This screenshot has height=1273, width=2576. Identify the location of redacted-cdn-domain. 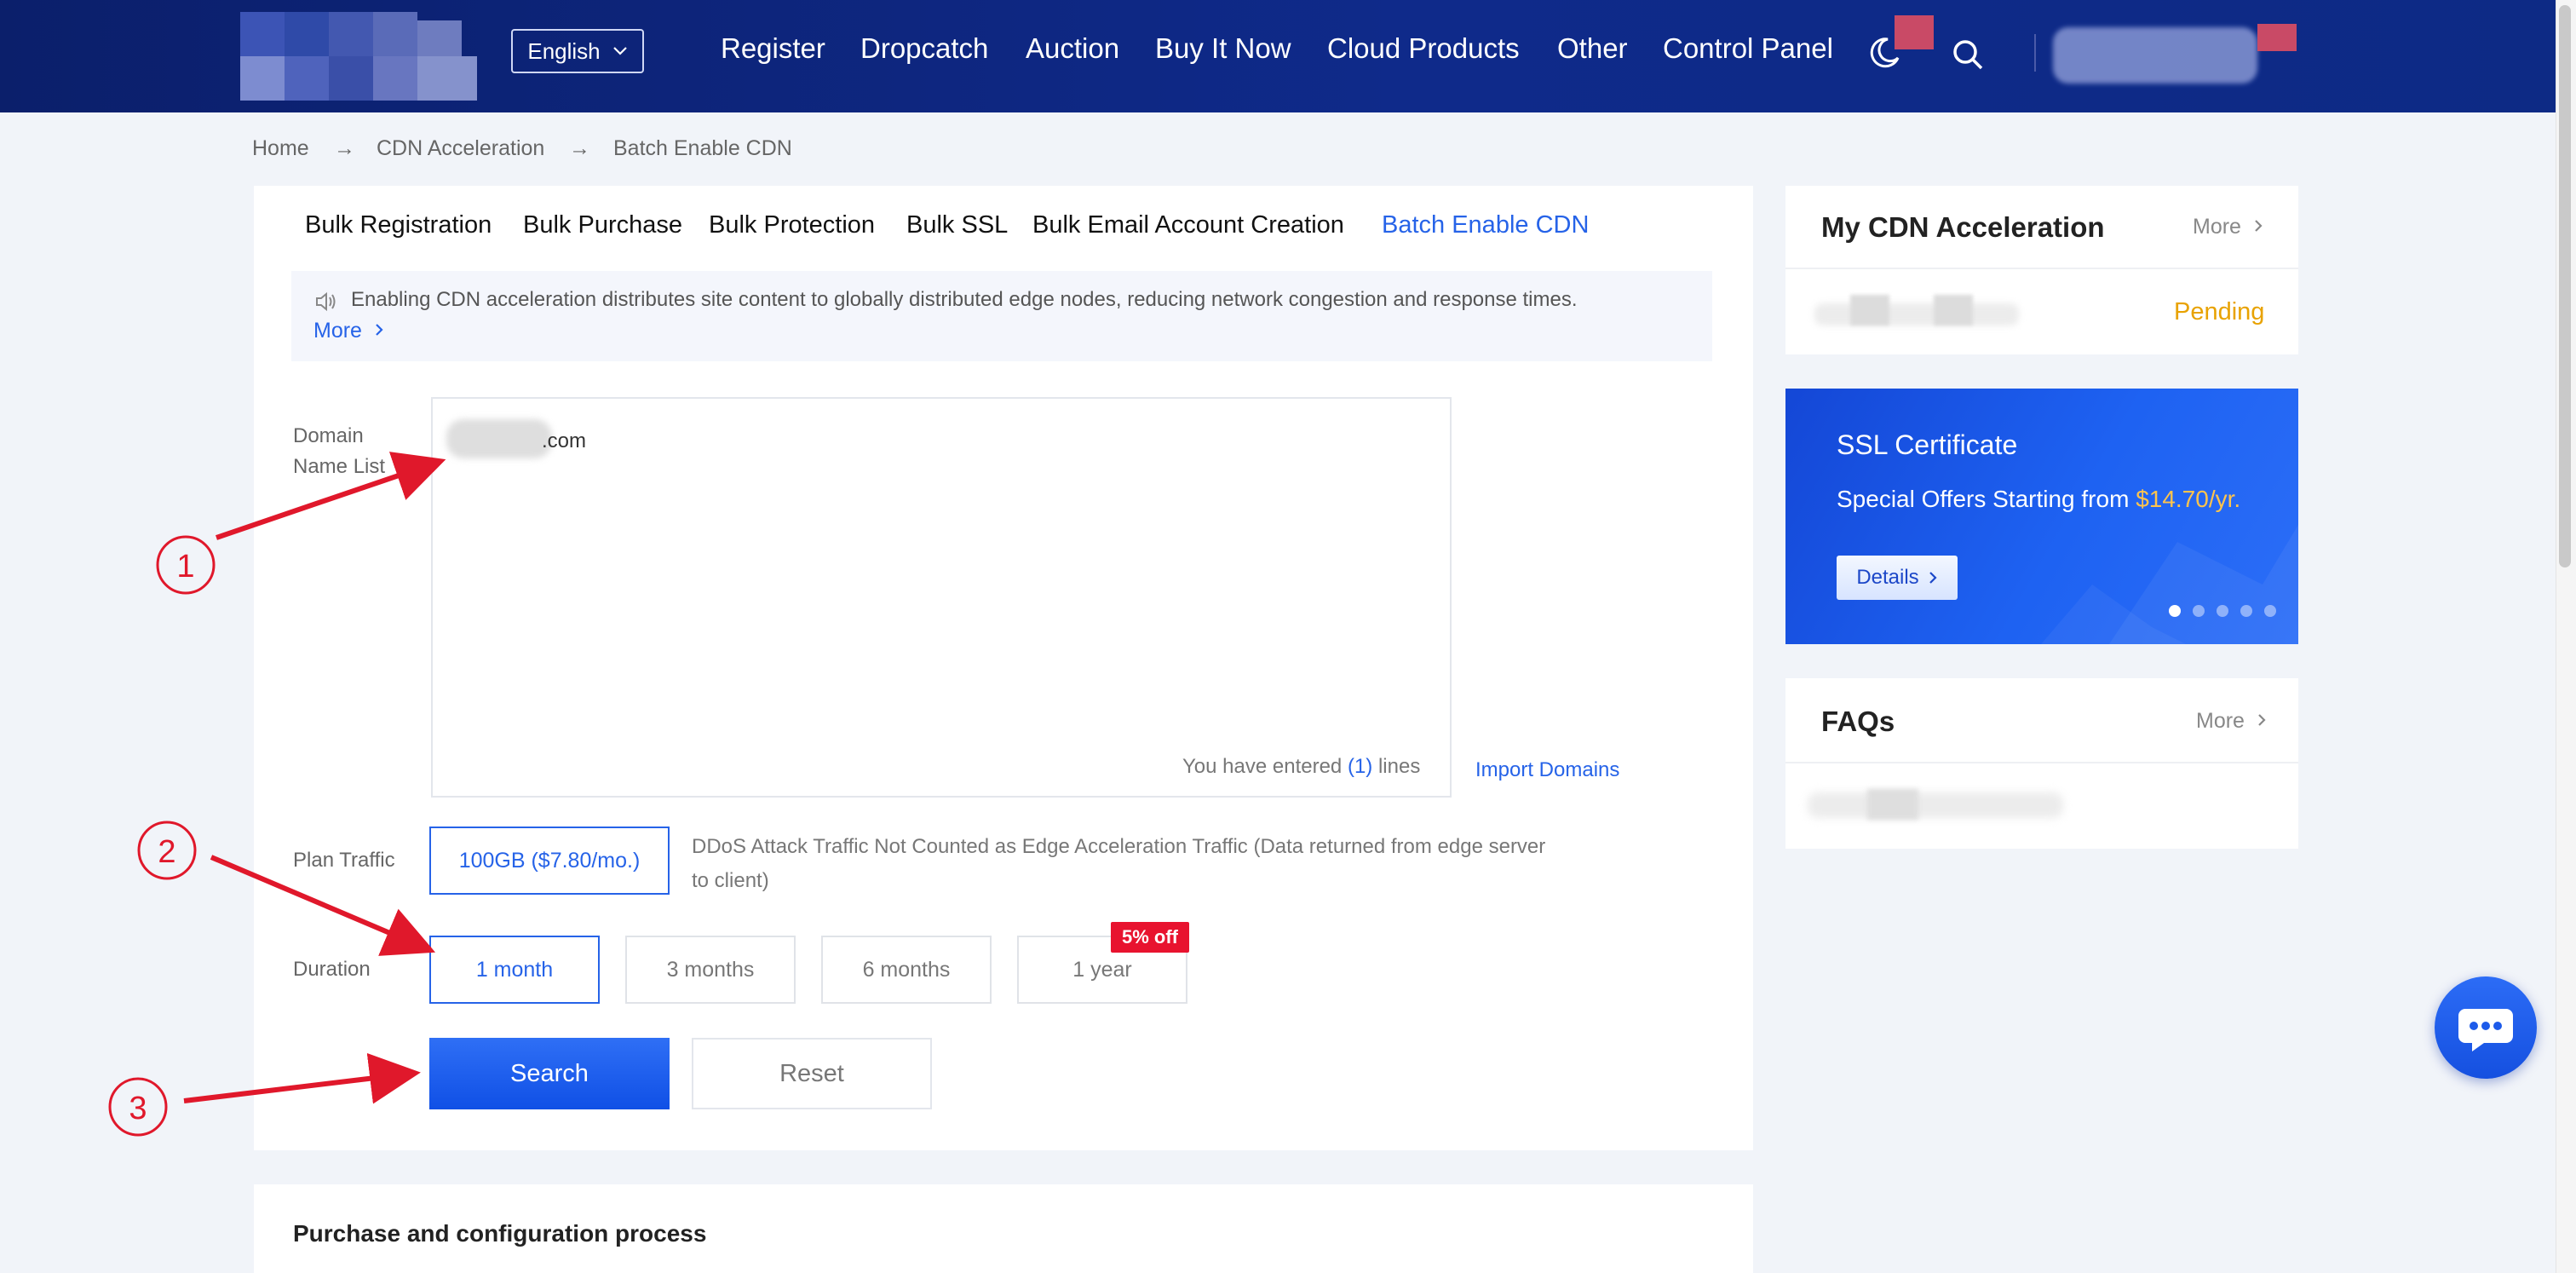
(1925, 313).